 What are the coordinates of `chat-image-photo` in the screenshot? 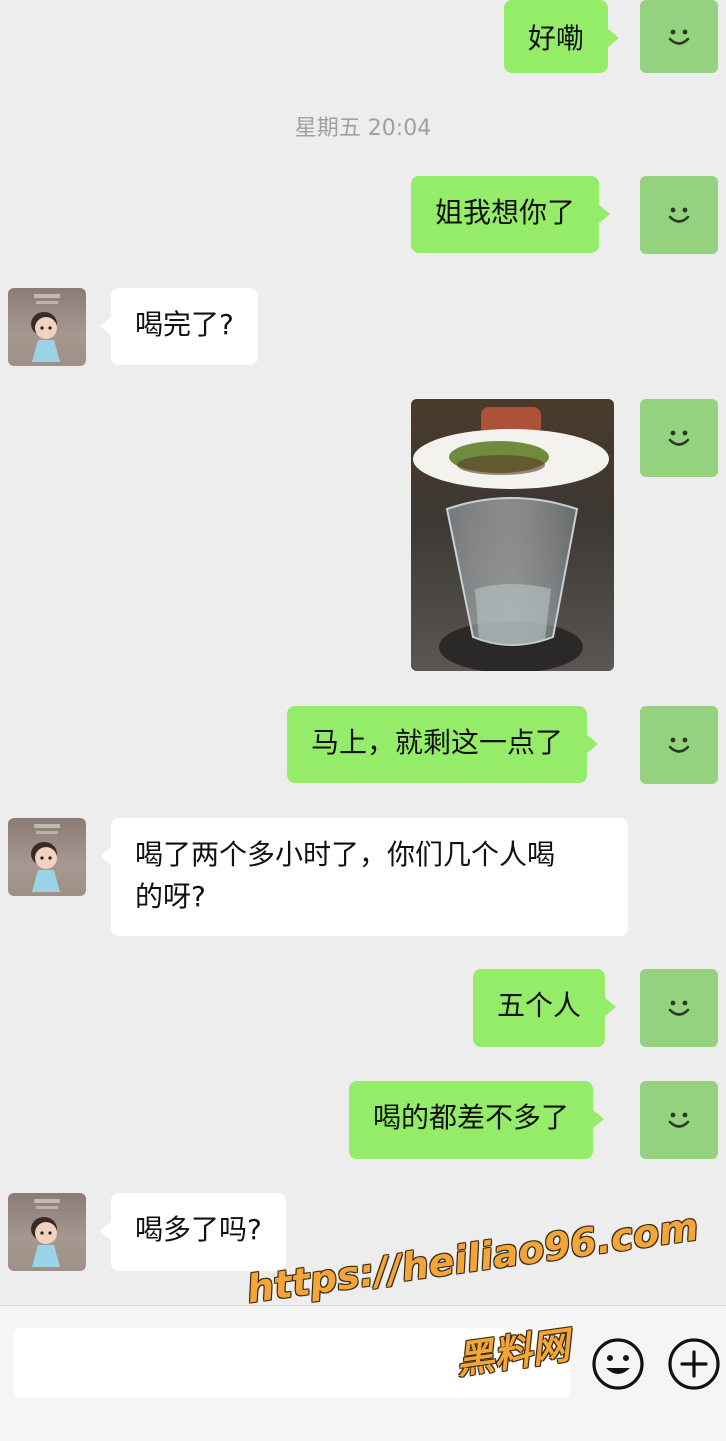 It's located at (512, 535).